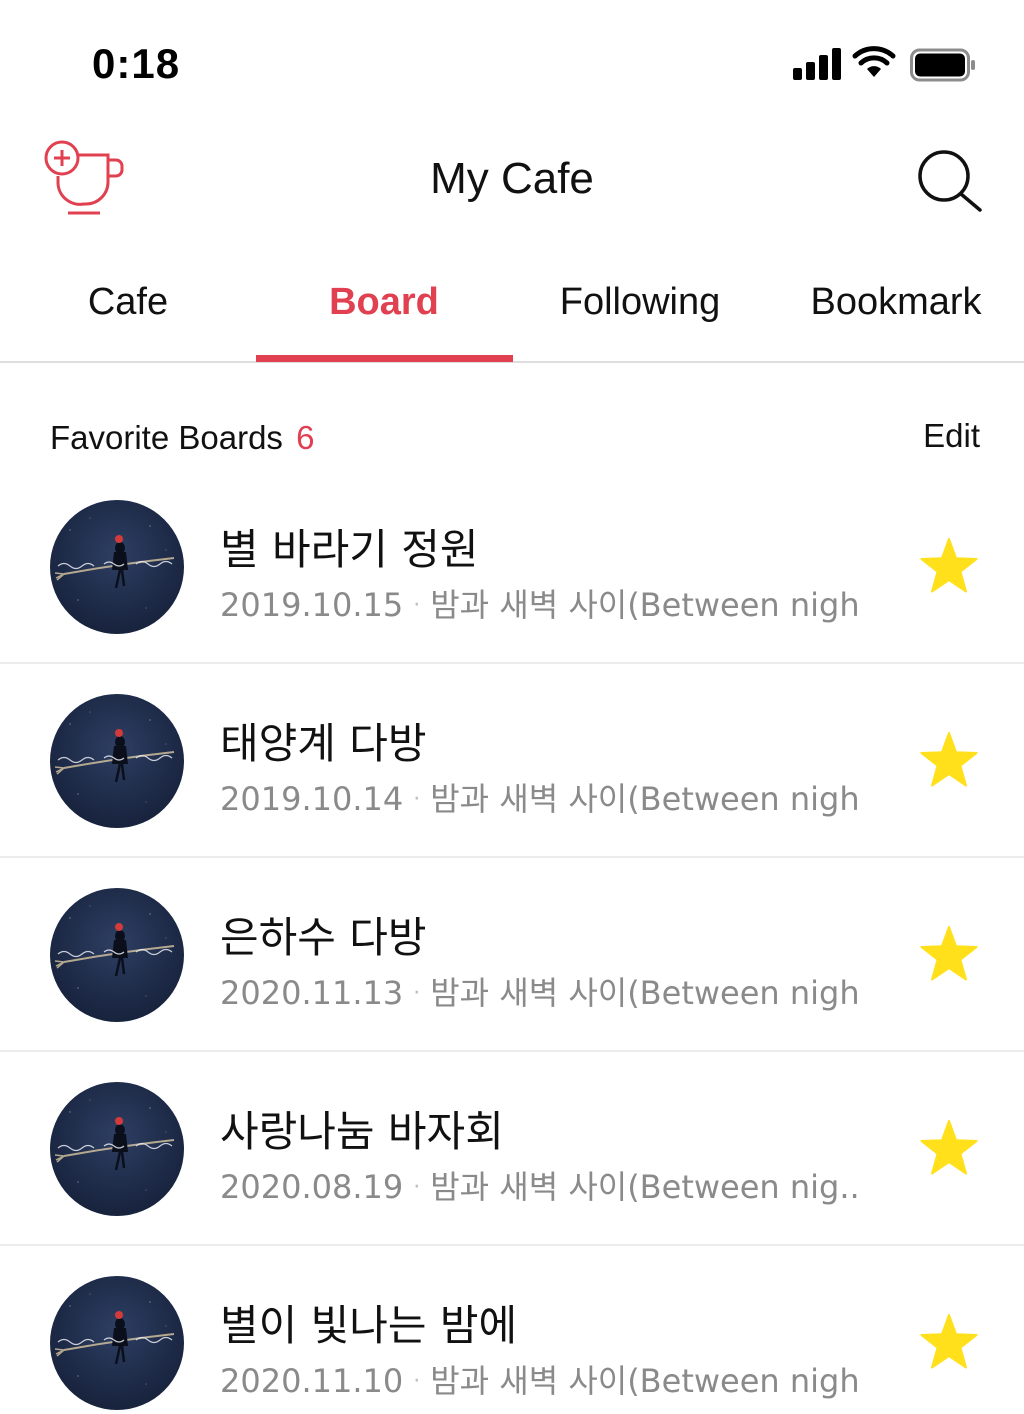  What do you see at coordinates (312, 1381) in the screenshot?
I see `board-date: 2020.11.10` at bounding box center [312, 1381].